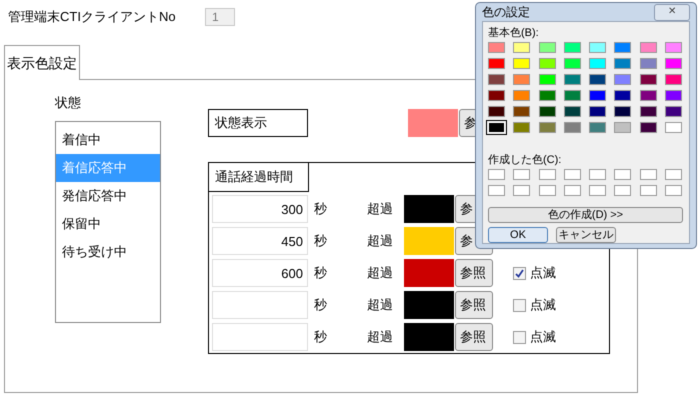 This screenshot has height=400, width=699. I want to click on basic-colors-label: 基本色(B):, so click(513, 33).